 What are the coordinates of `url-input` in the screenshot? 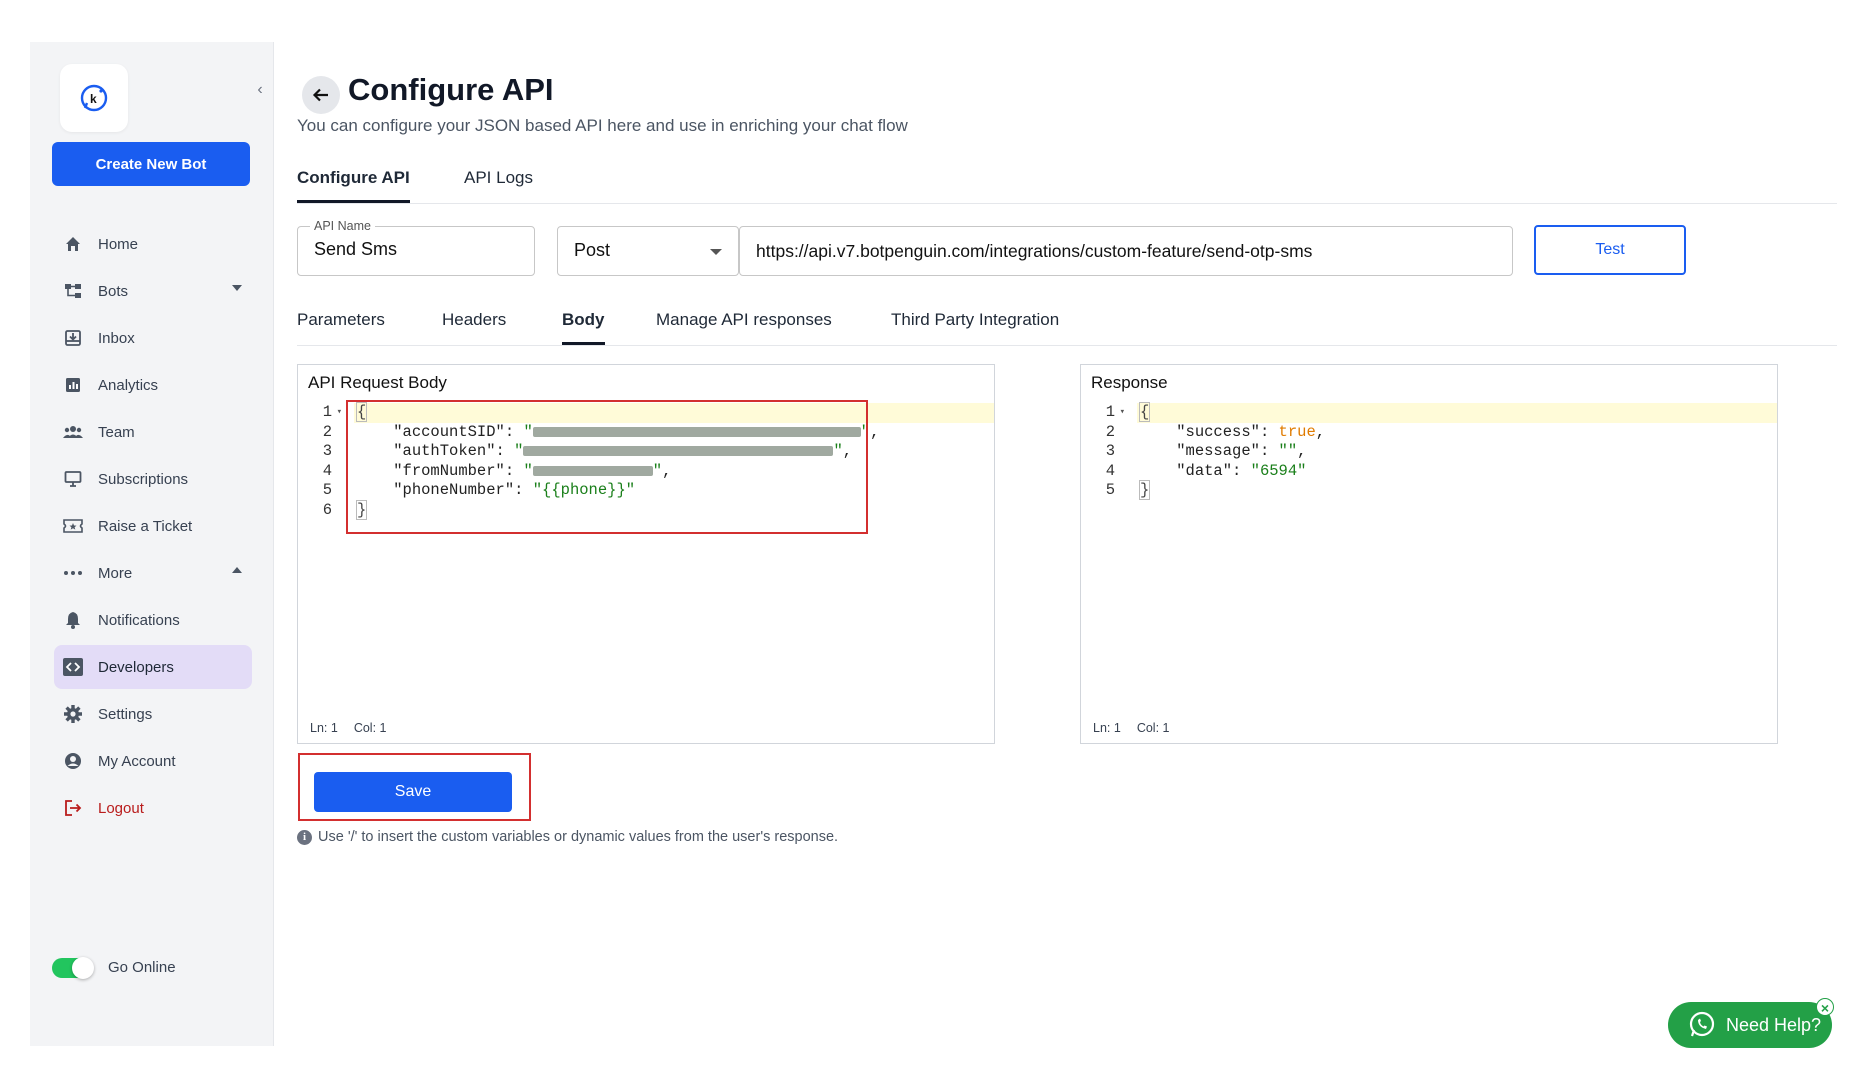 It's located at (1126, 251).